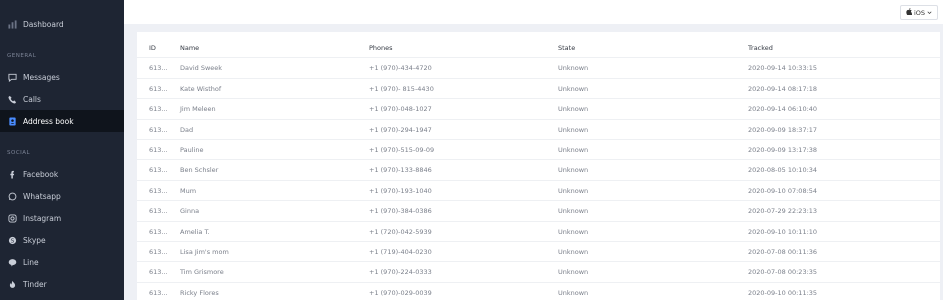 Image resolution: width=943 pixels, height=300 pixels. What do you see at coordinates (62, 174) in the screenshot?
I see `sidebar-item-facebook: Facebook` at bounding box center [62, 174].